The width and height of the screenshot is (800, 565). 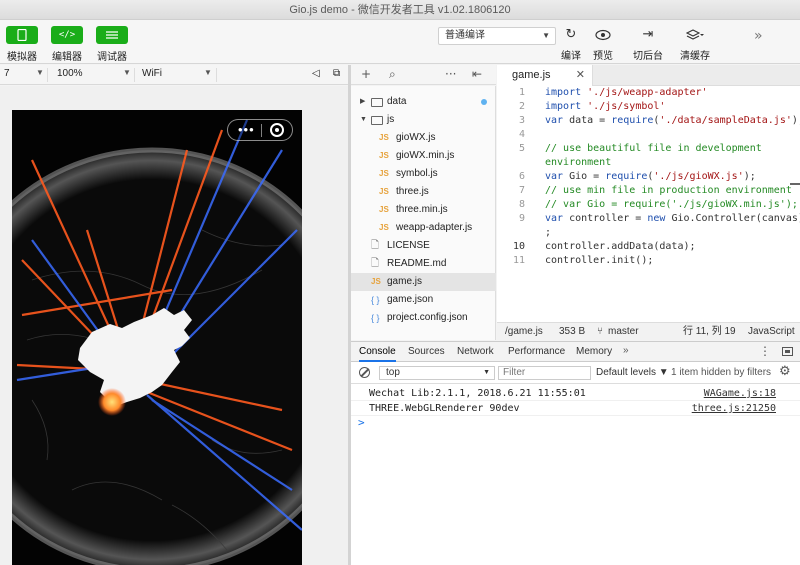 What do you see at coordinates (423, 228) in the screenshot?
I see `tree-file: JS weapp-adapter.js` at bounding box center [423, 228].